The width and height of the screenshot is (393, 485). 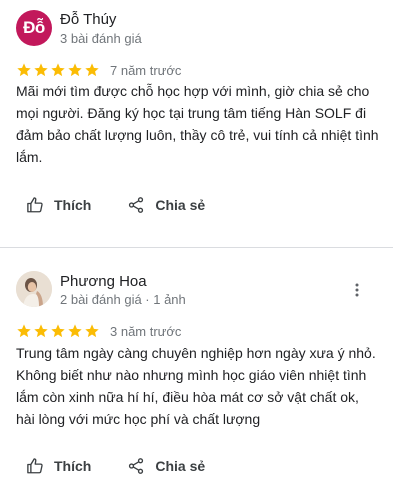 I want to click on more-vert-icon, so click(x=357, y=290).